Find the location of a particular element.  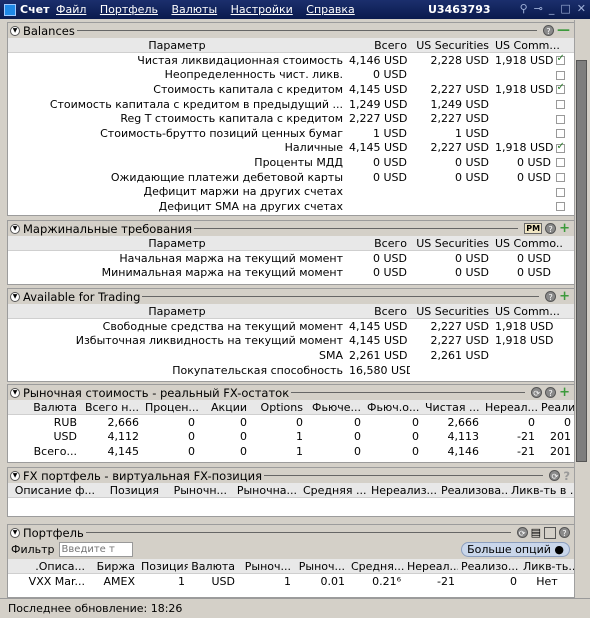

cell-us-commodities: 1,918 USD is located at coordinates (524, 326).